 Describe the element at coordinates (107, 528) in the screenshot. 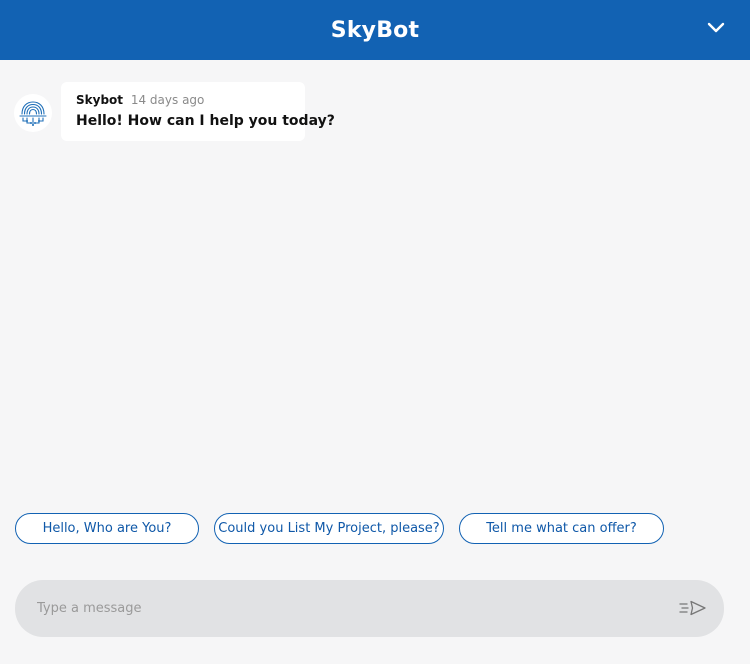

I see `suggestion-chip-who-are-you: Hello, Who are You?` at that location.